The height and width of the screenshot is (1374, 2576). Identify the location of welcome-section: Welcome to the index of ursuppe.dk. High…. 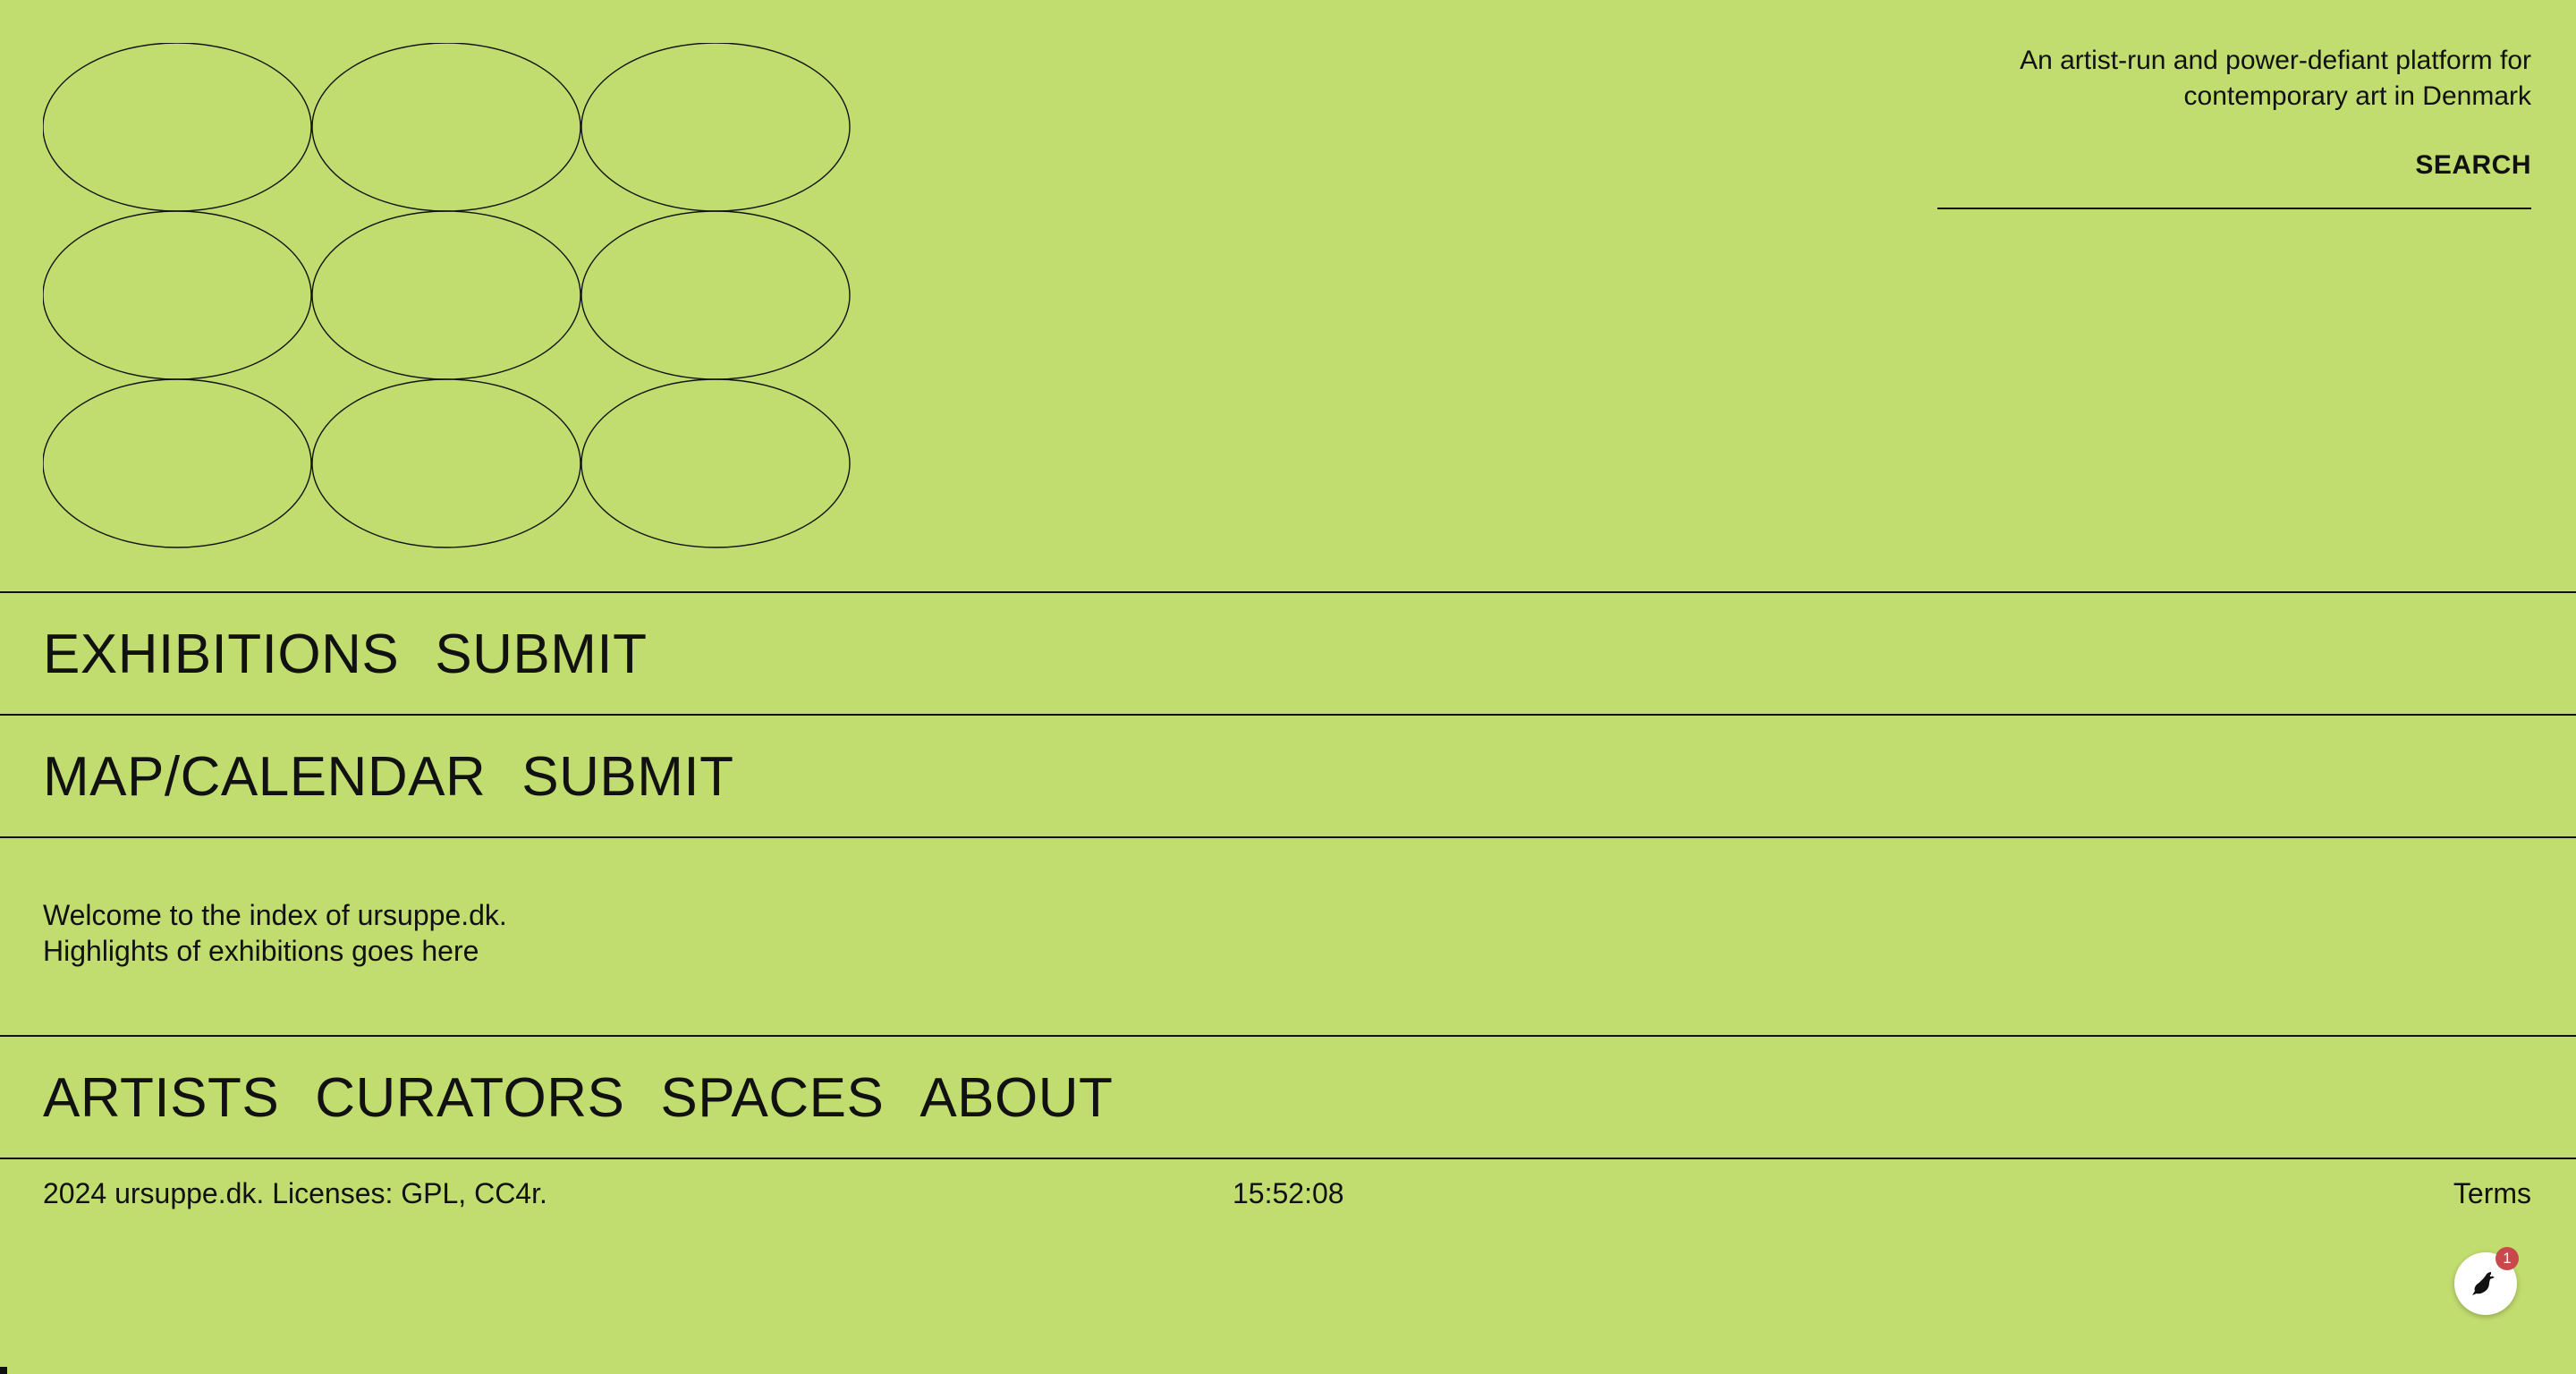
(1288, 935).